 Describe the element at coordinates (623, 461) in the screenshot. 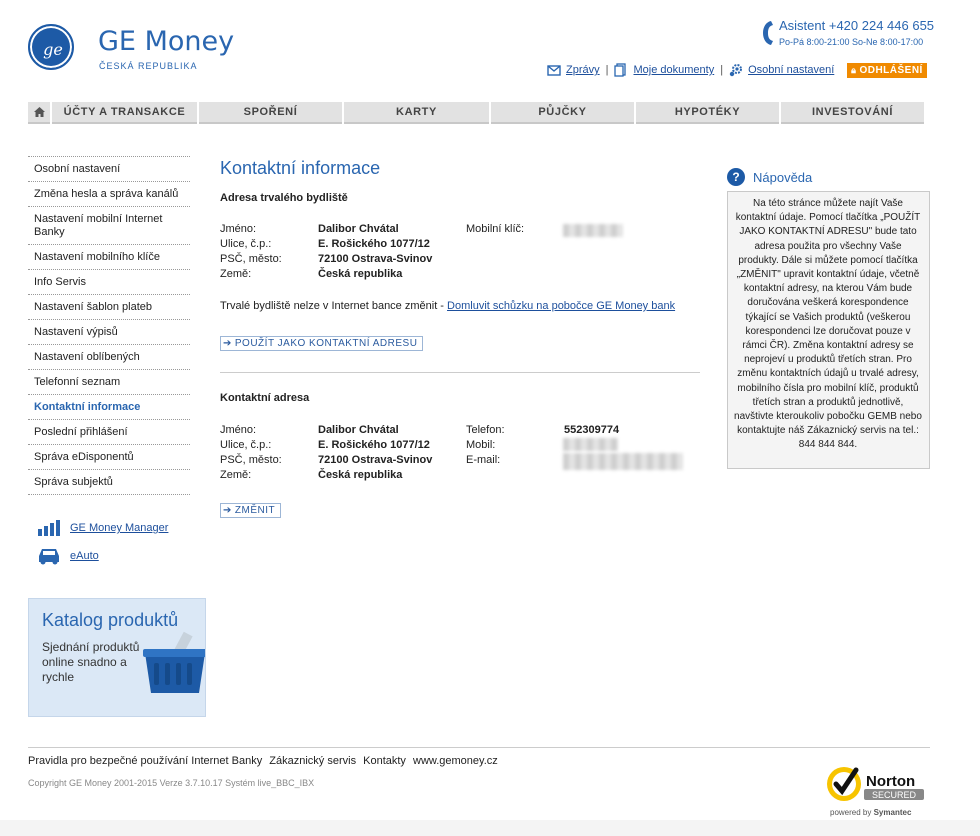

I see `email-redacted` at that location.